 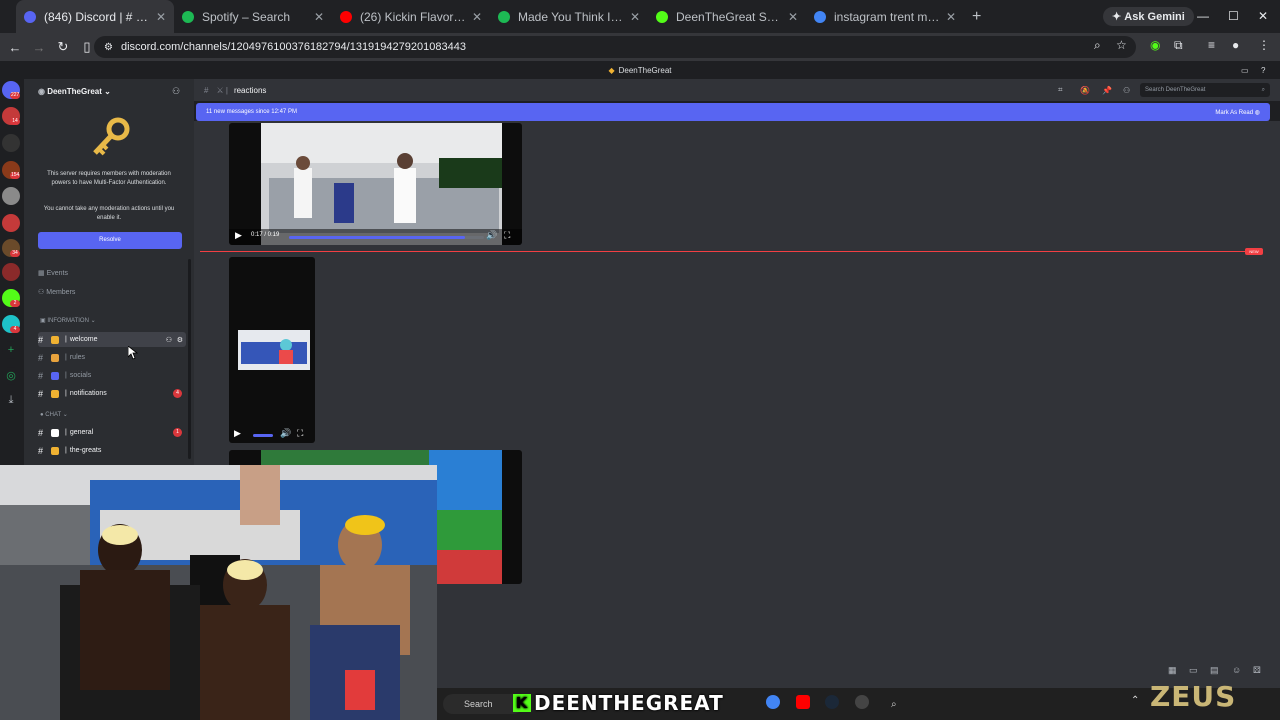 What do you see at coordinates (1193, 670) in the screenshot?
I see `app-icon-2: ▭` at bounding box center [1193, 670].